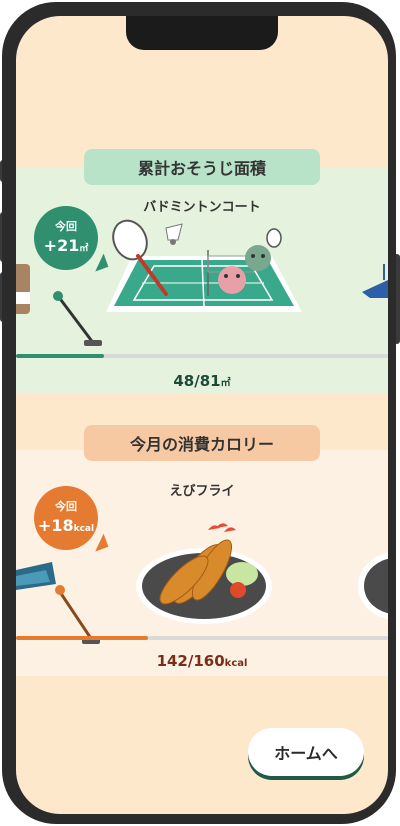 This screenshot has height=826, width=400. I want to click on notch, so click(202, 33).